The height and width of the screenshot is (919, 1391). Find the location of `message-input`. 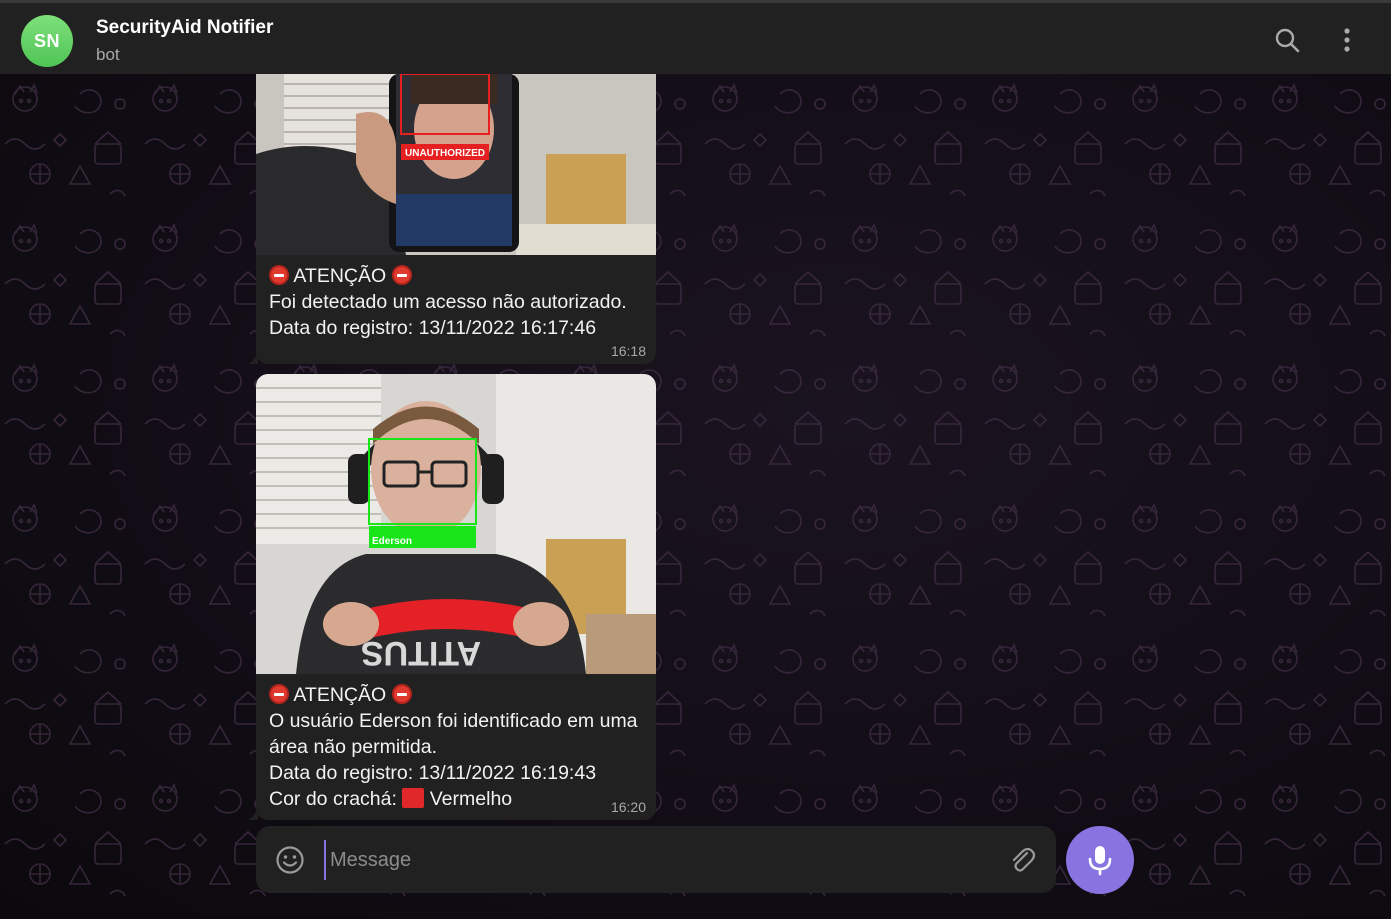

message-input is located at coordinates (654, 860).